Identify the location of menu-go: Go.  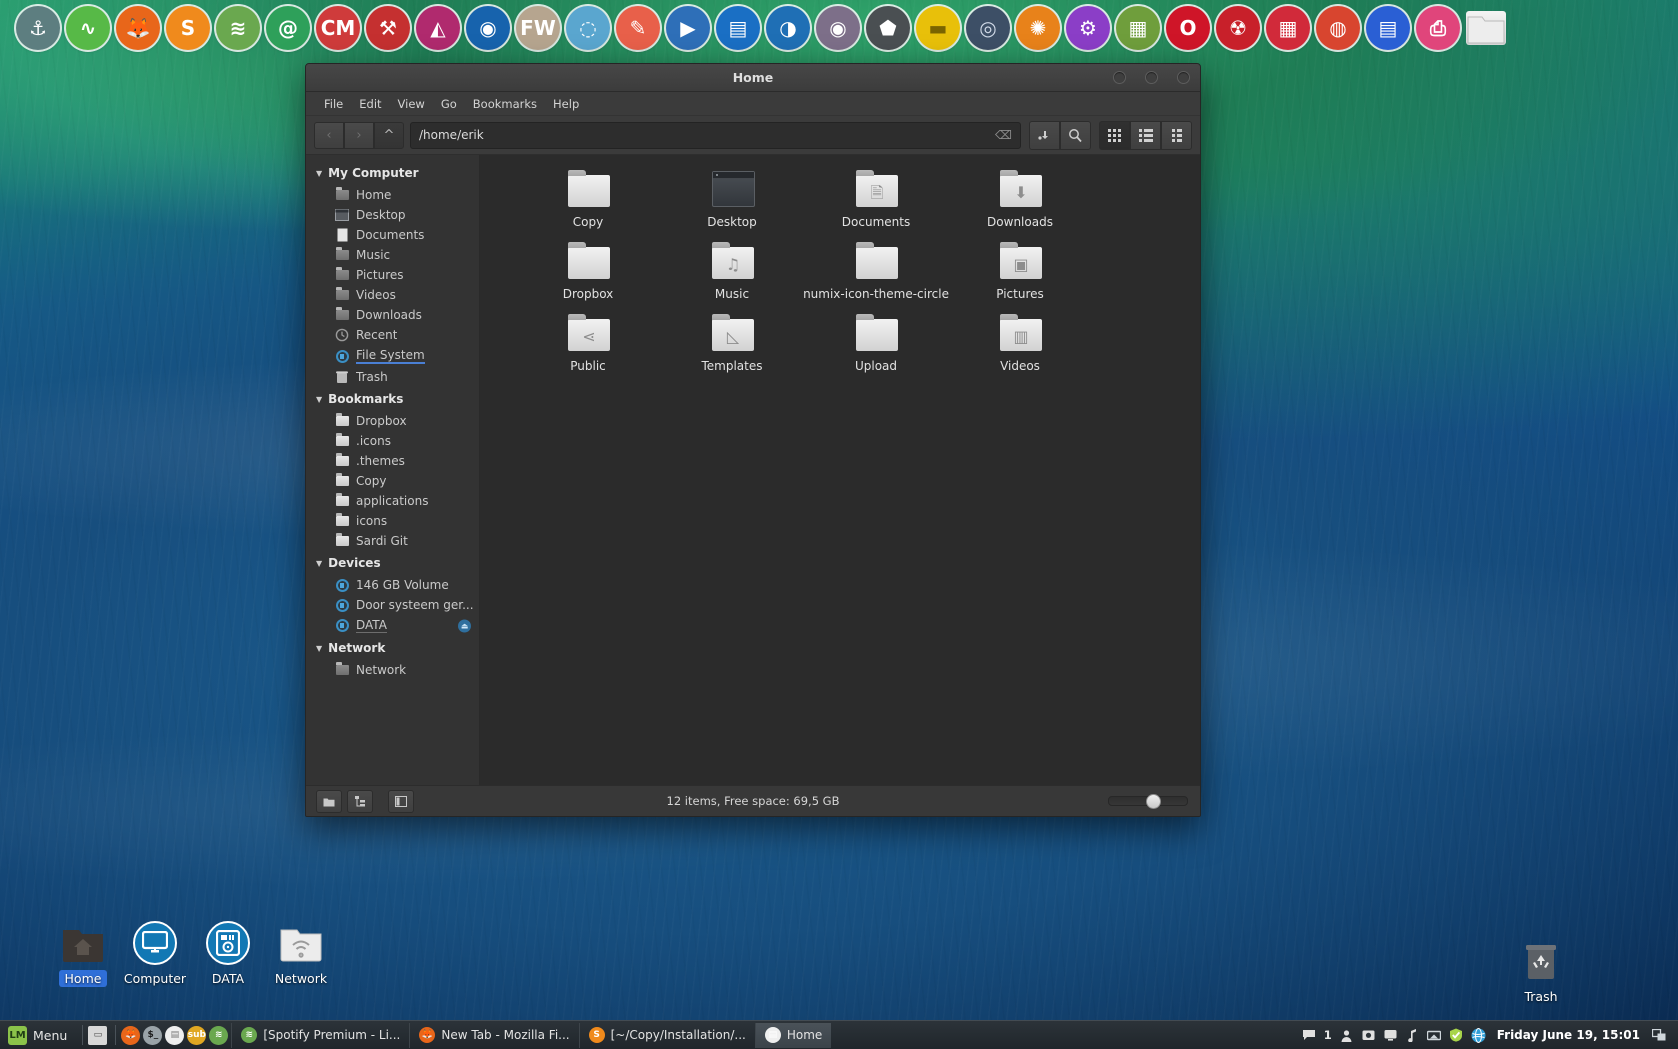
(449, 104).